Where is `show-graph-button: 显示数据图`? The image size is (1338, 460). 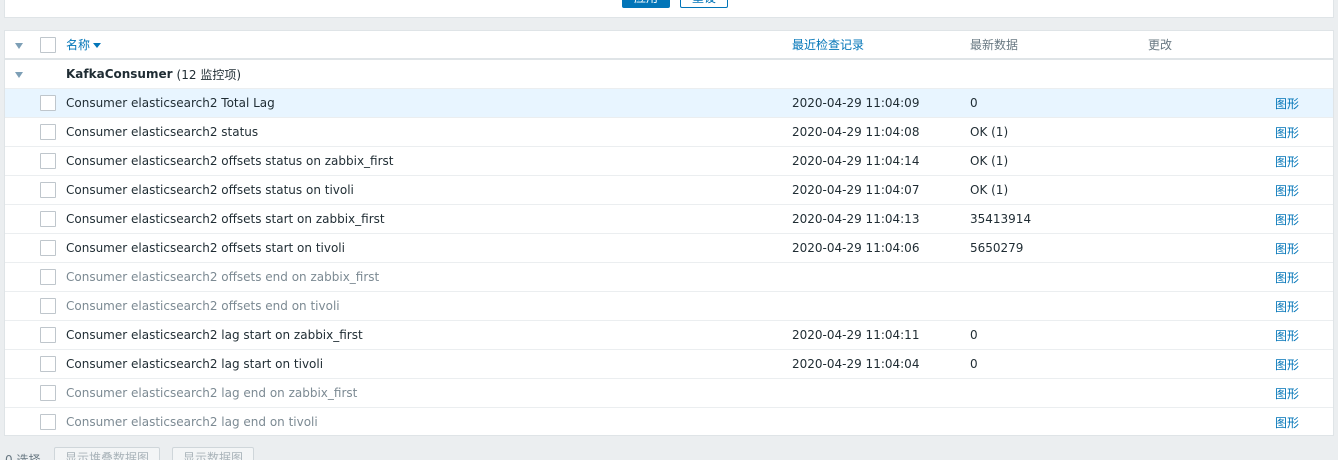
show-graph-button: 显示数据图 is located at coordinates (213, 453).